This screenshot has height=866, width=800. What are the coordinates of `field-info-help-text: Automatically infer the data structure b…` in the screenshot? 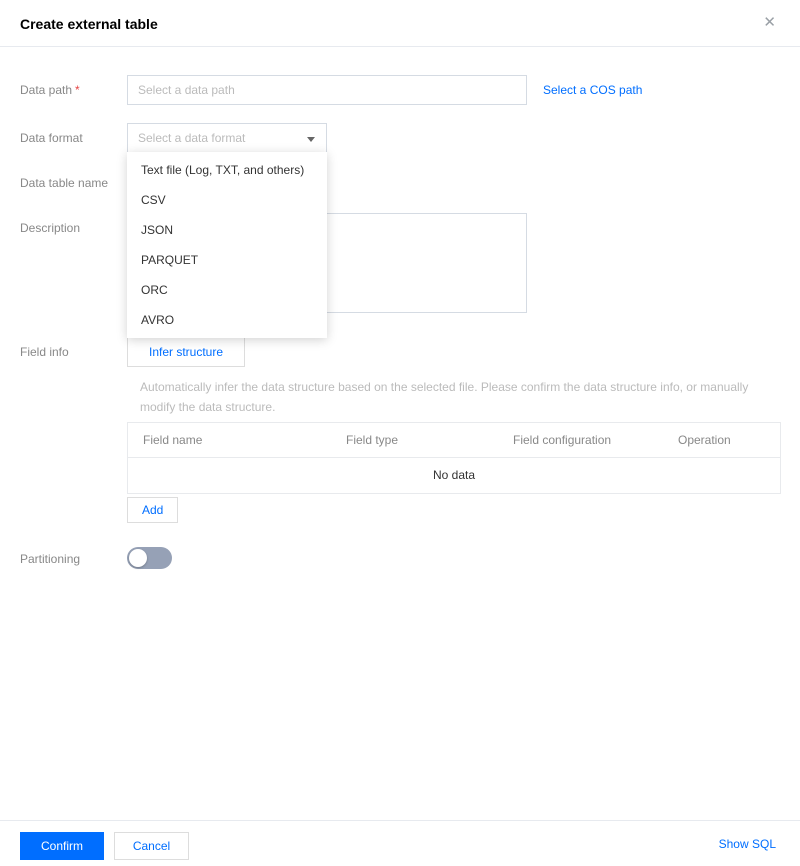 It's located at (444, 397).